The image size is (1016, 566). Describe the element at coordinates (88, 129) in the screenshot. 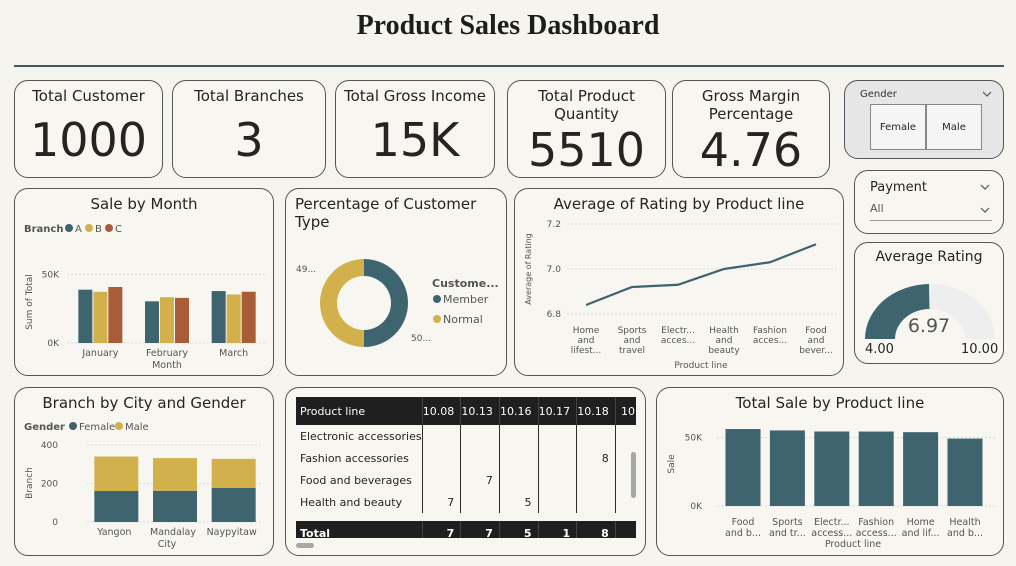

I see `kpi-card-total-customer: Total Customer 1000` at that location.